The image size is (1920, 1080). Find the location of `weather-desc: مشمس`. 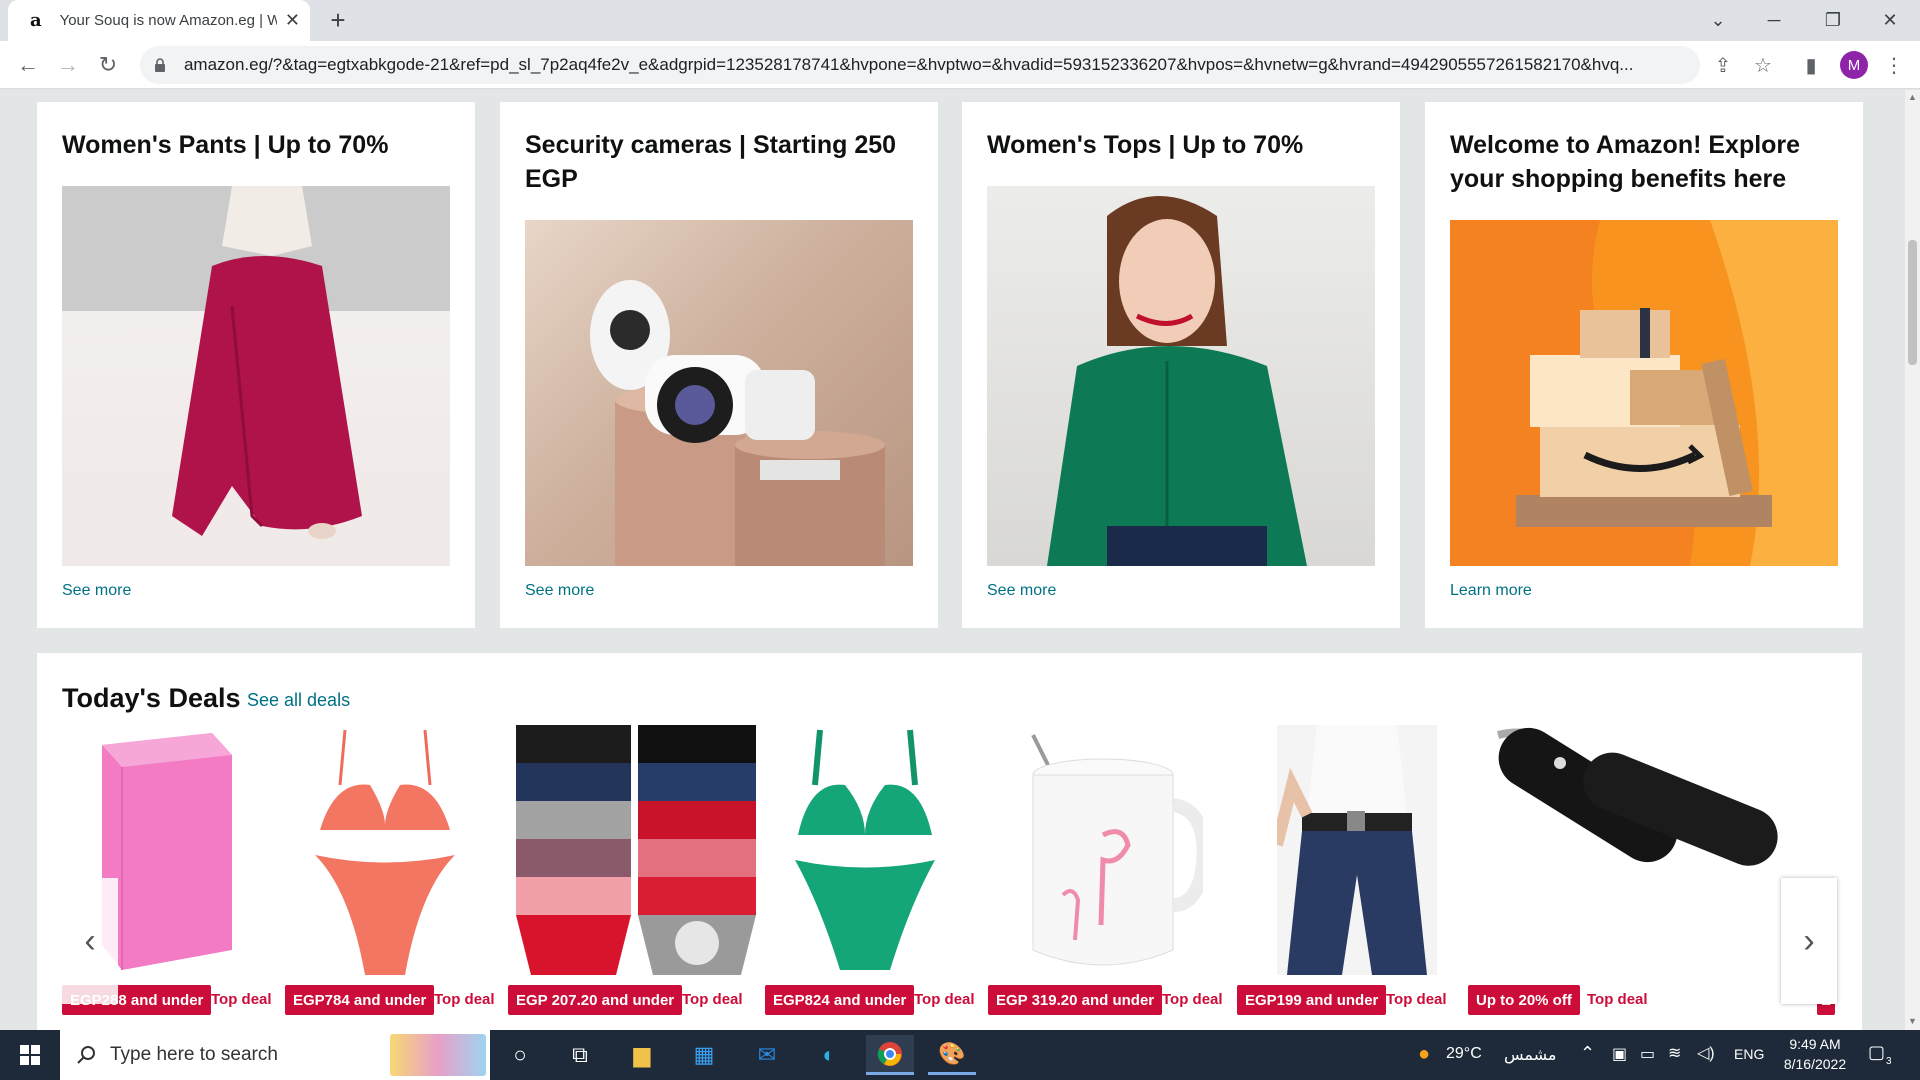

weather-desc: مشمس is located at coordinates (1530, 1055).